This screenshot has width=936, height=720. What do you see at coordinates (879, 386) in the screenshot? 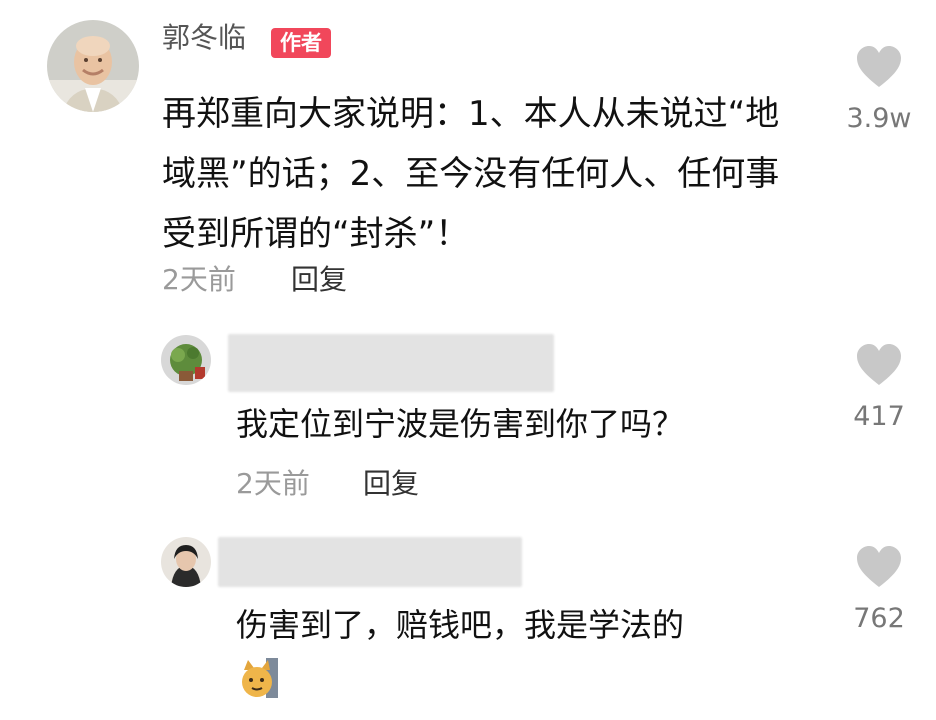
I see `like-button: 417` at bounding box center [879, 386].